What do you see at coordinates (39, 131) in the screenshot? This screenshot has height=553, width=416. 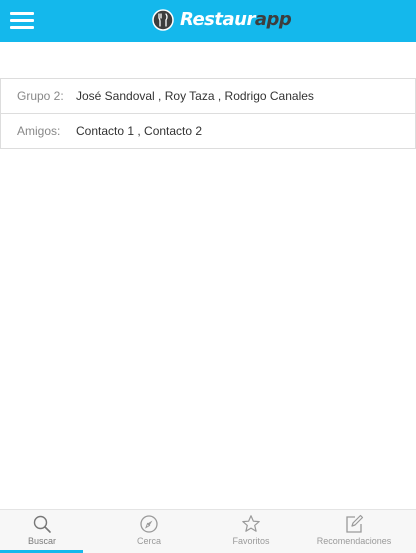 I see `friends-label: Amigos:` at bounding box center [39, 131].